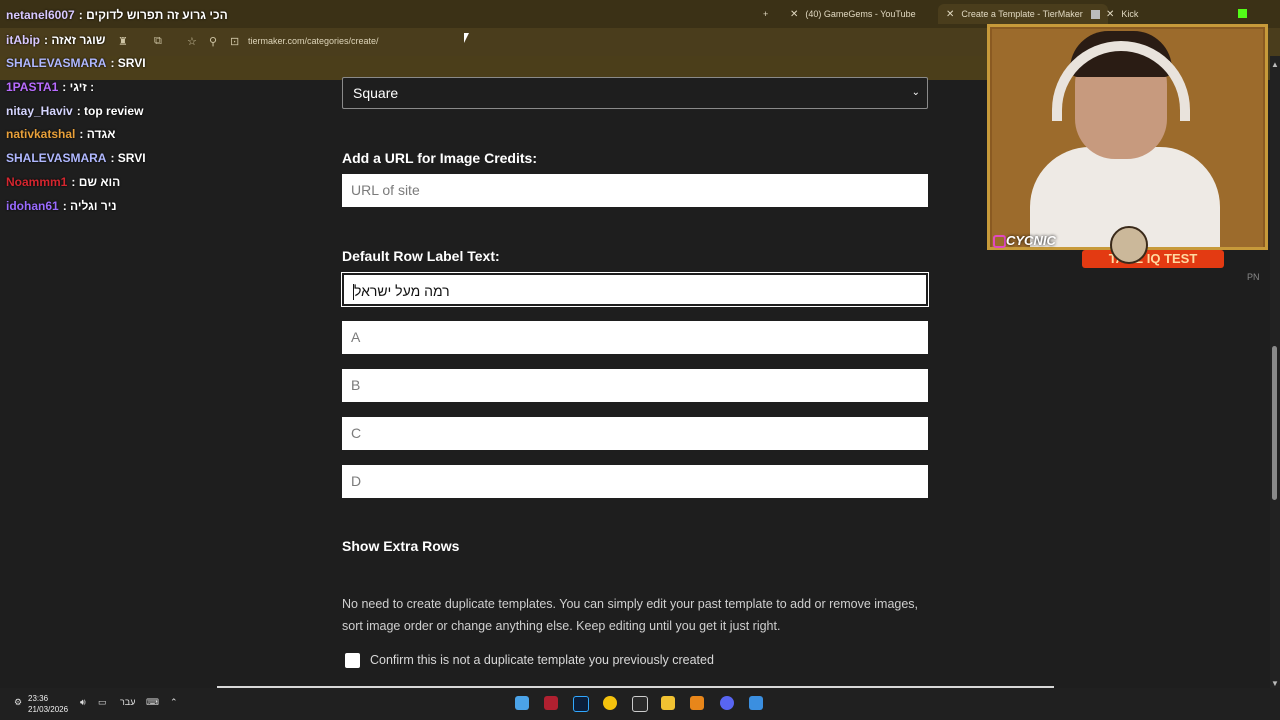  What do you see at coordinates (439, 158) in the screenshot?
I see `image-credits-label: Add a URL for Image Credits:` at bounding box center [439, 158].